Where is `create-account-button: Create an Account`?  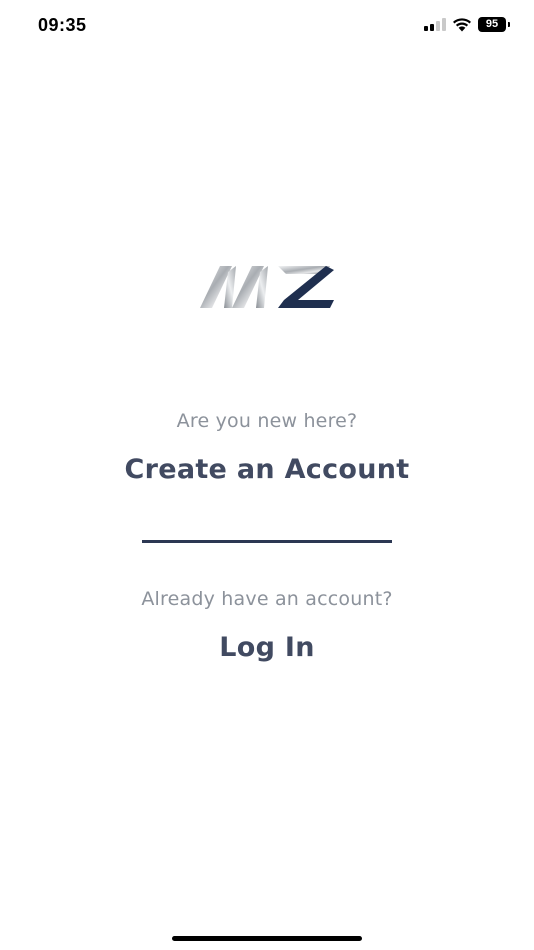 create-account-button: Create an Account is located at coordinates (266, 469).